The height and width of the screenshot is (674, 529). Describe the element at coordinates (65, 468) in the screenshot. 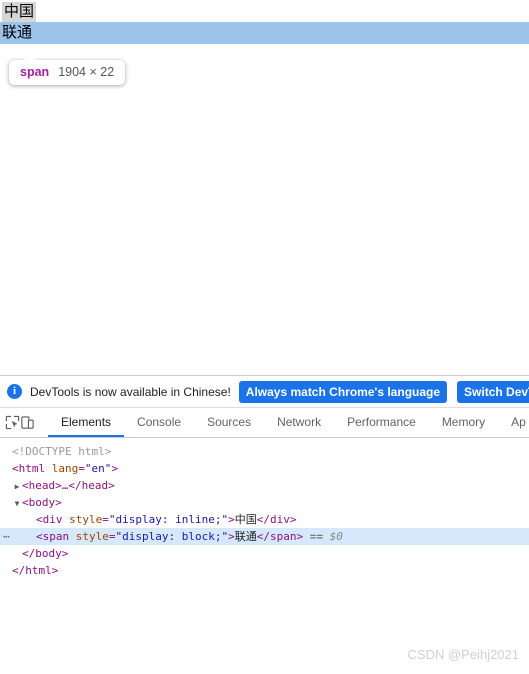

I see `html-lang-attr-name: lang` at that location.